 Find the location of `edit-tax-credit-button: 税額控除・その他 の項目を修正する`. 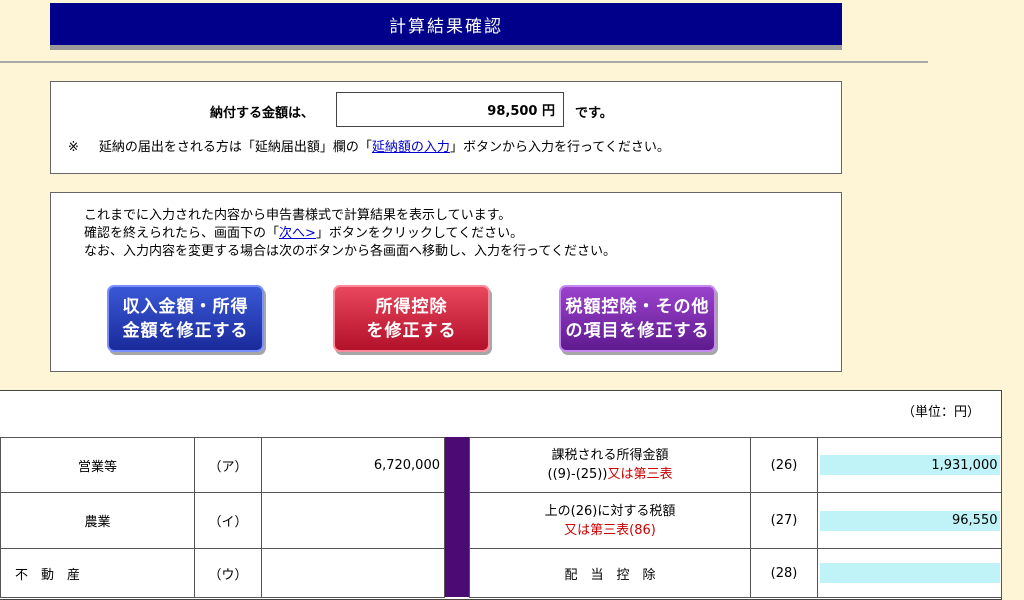

edit-tax-credit-button: 税額控除・その他 の項目を修正する is located at coordinates (637, 318).